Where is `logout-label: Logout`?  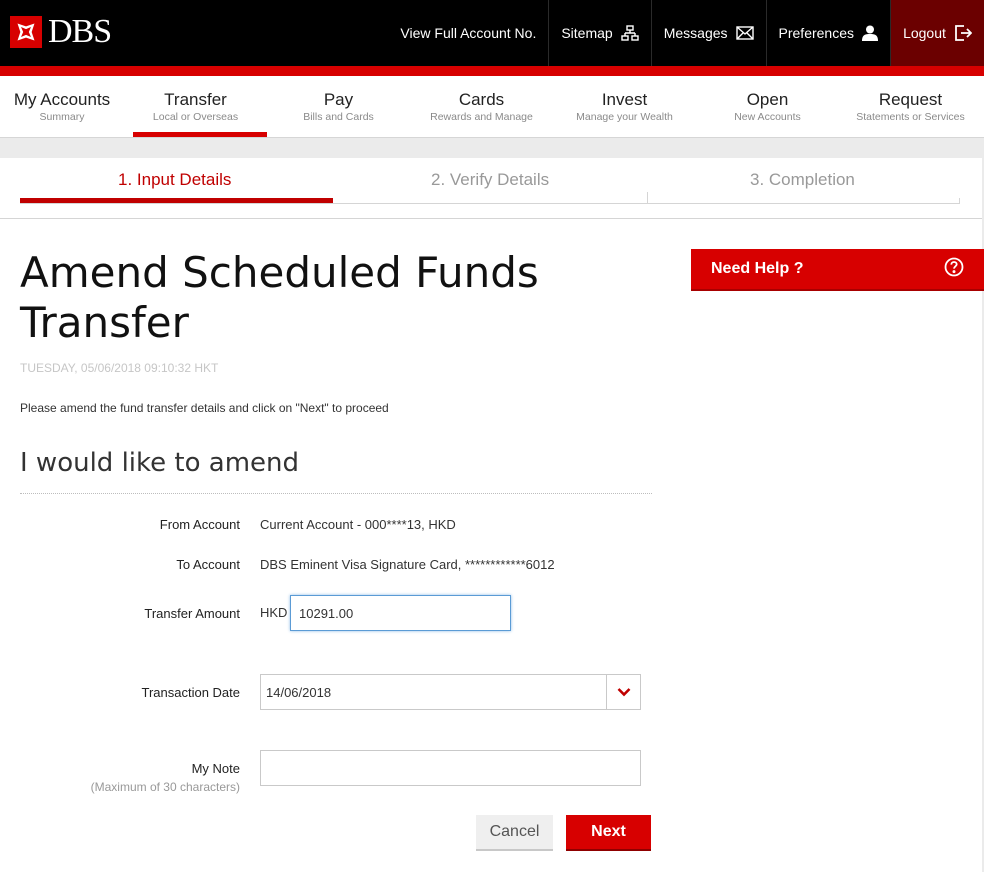 logout-label: Logout is located at coordinates (924, 33).